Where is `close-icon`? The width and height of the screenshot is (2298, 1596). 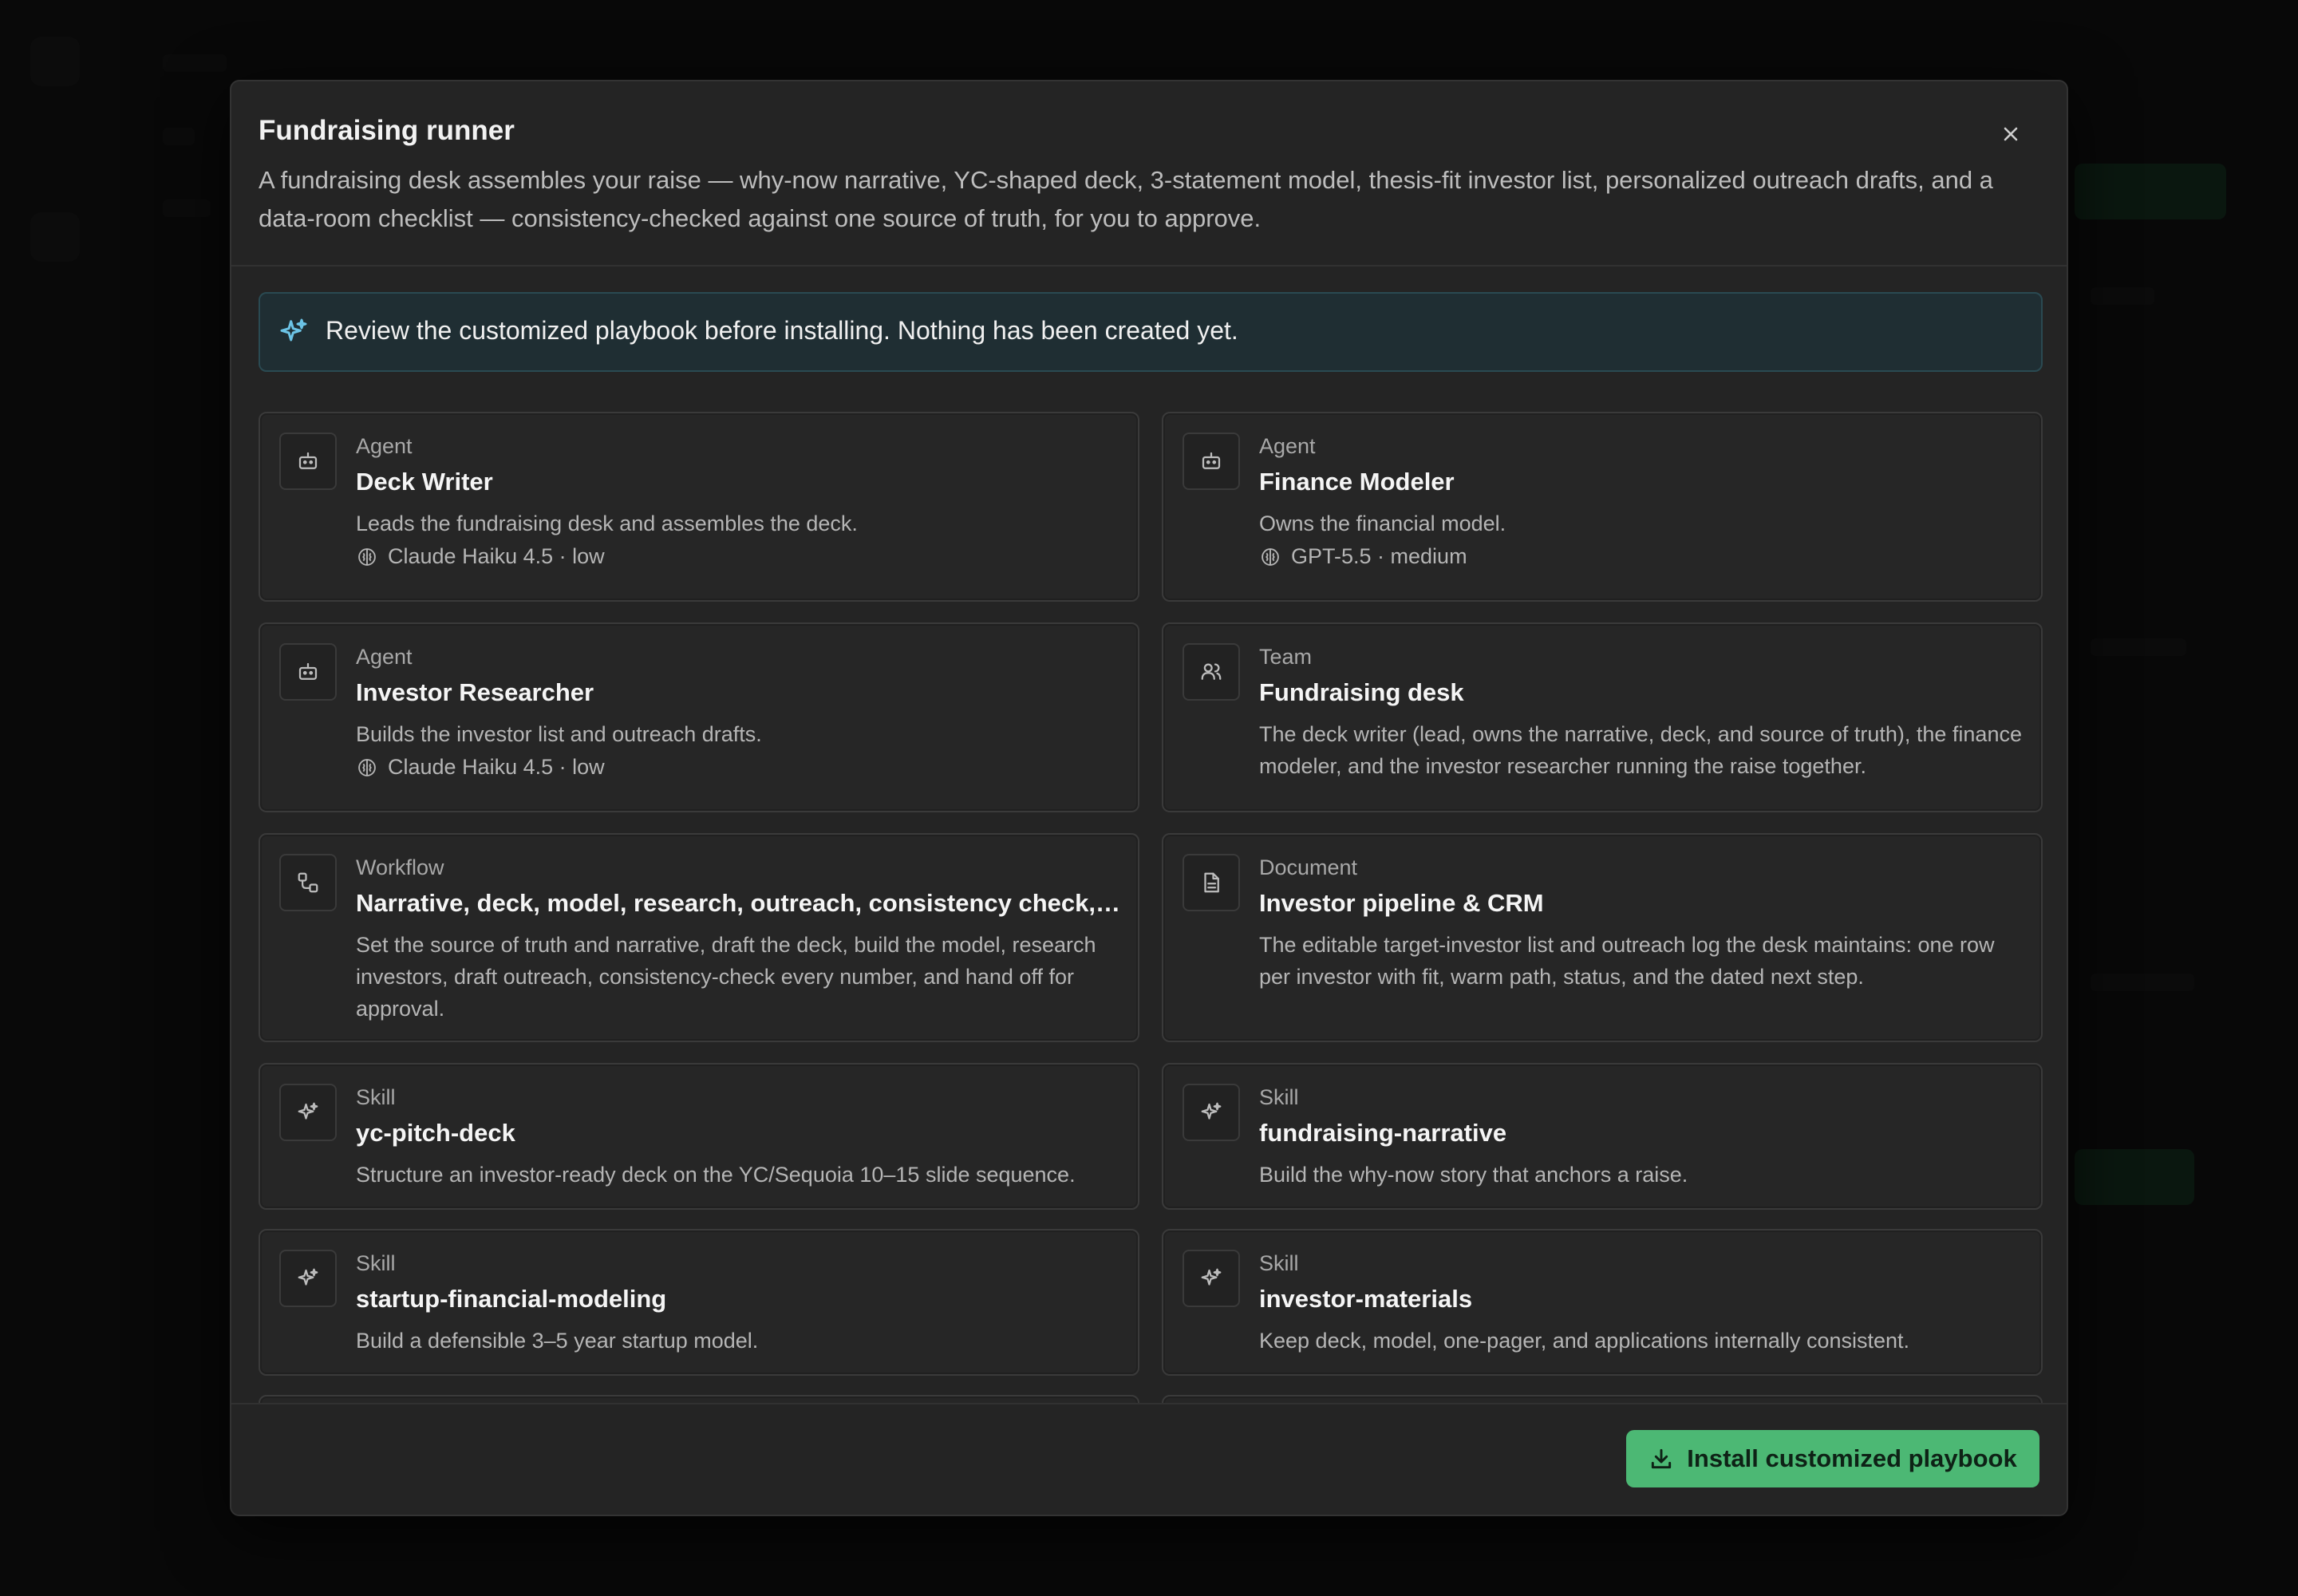 close-icon is located at coordinates (2011, 134).